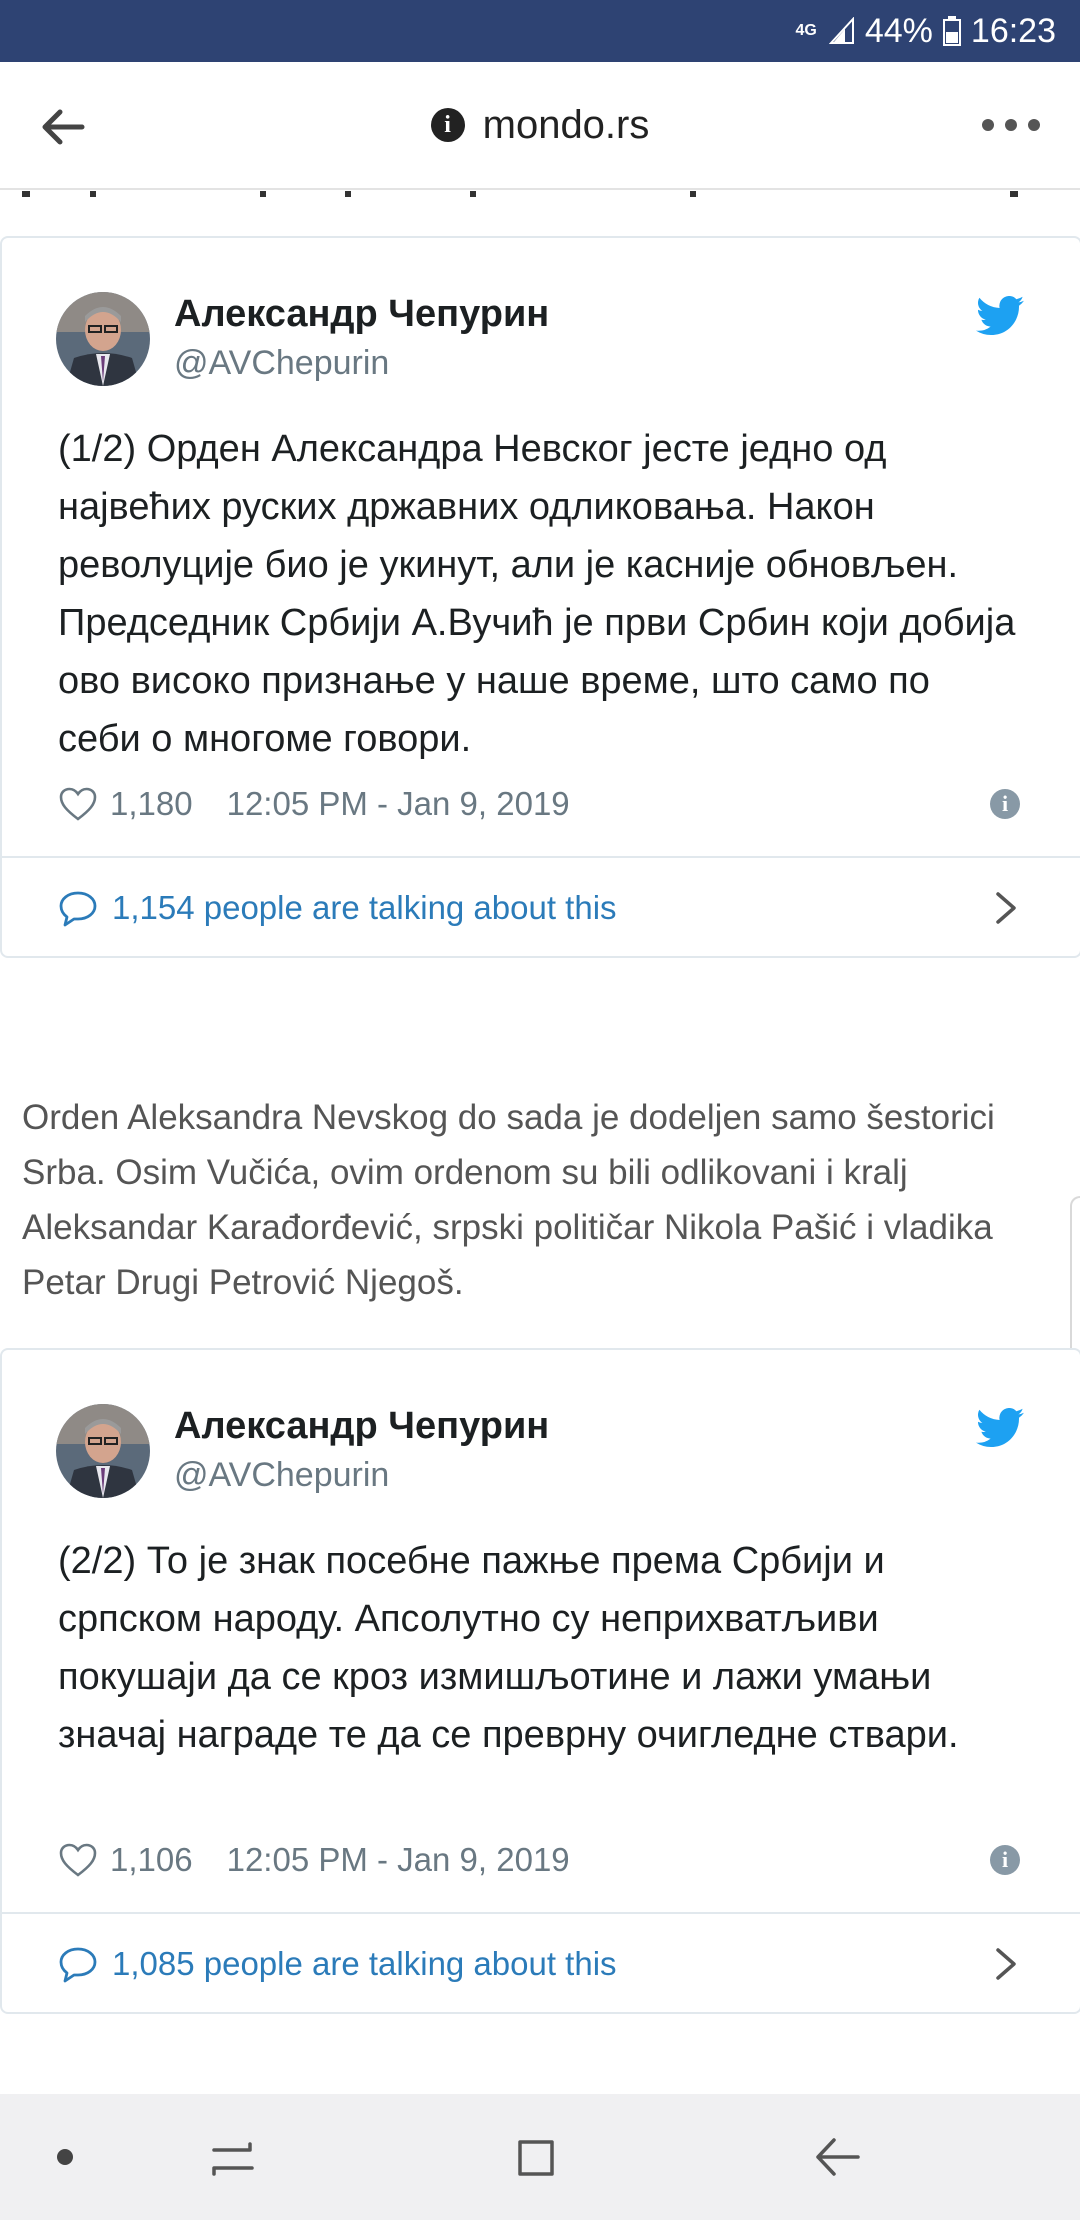  Describe the element at coordinates (898, 30) in the screenshot. I see `battery-percent: 44%` at that location.